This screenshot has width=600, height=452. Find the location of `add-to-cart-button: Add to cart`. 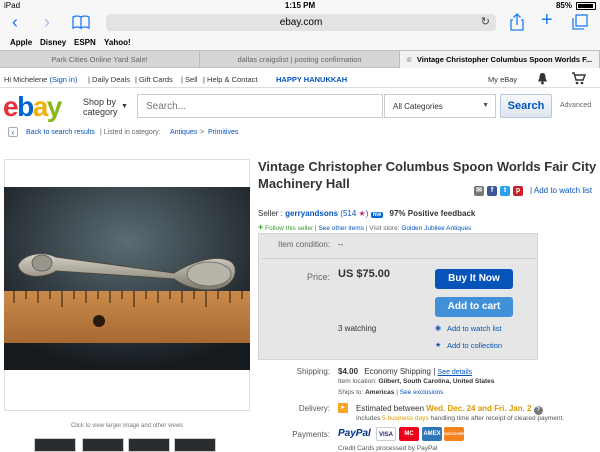

add-to-cart-button: Add to cart is located at coordinates (474, 307).